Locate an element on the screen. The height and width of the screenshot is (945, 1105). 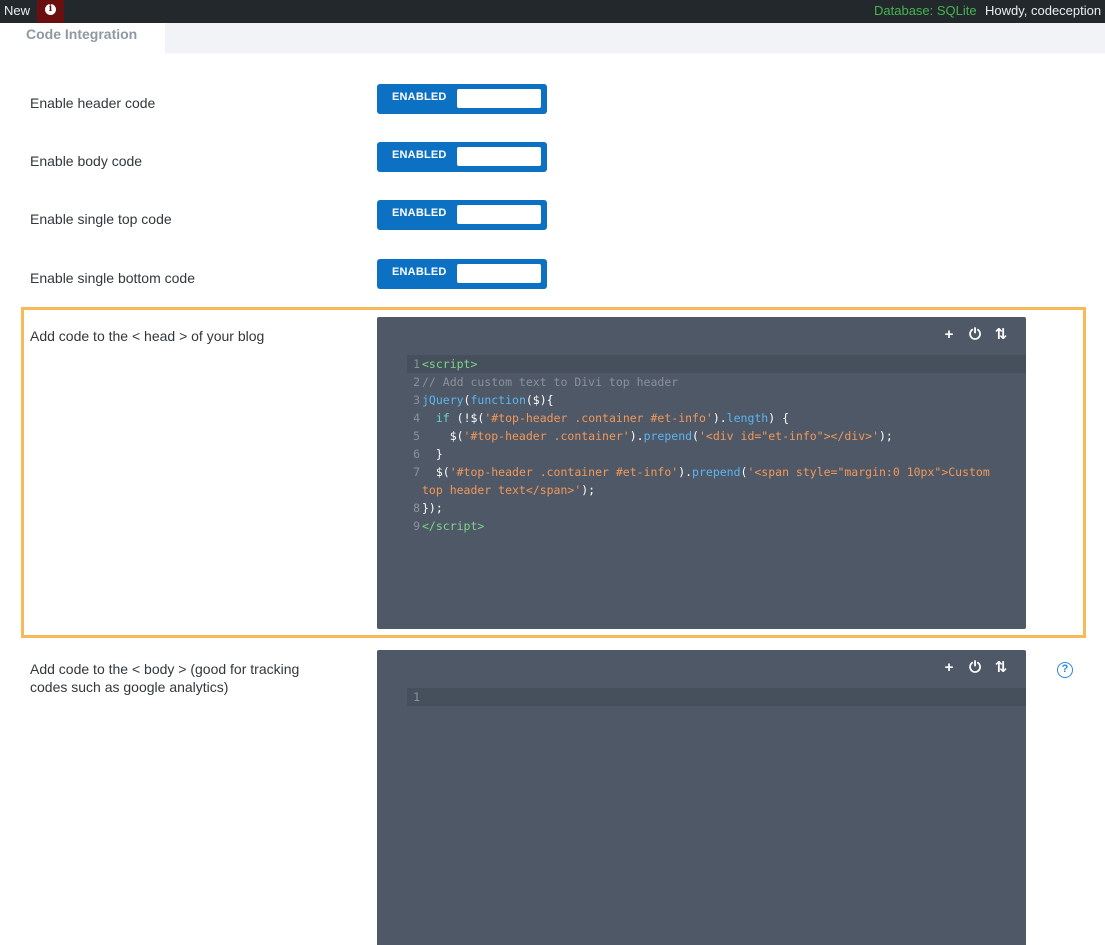
tab-strip: Code Integration is located at coordinates (552, 38).